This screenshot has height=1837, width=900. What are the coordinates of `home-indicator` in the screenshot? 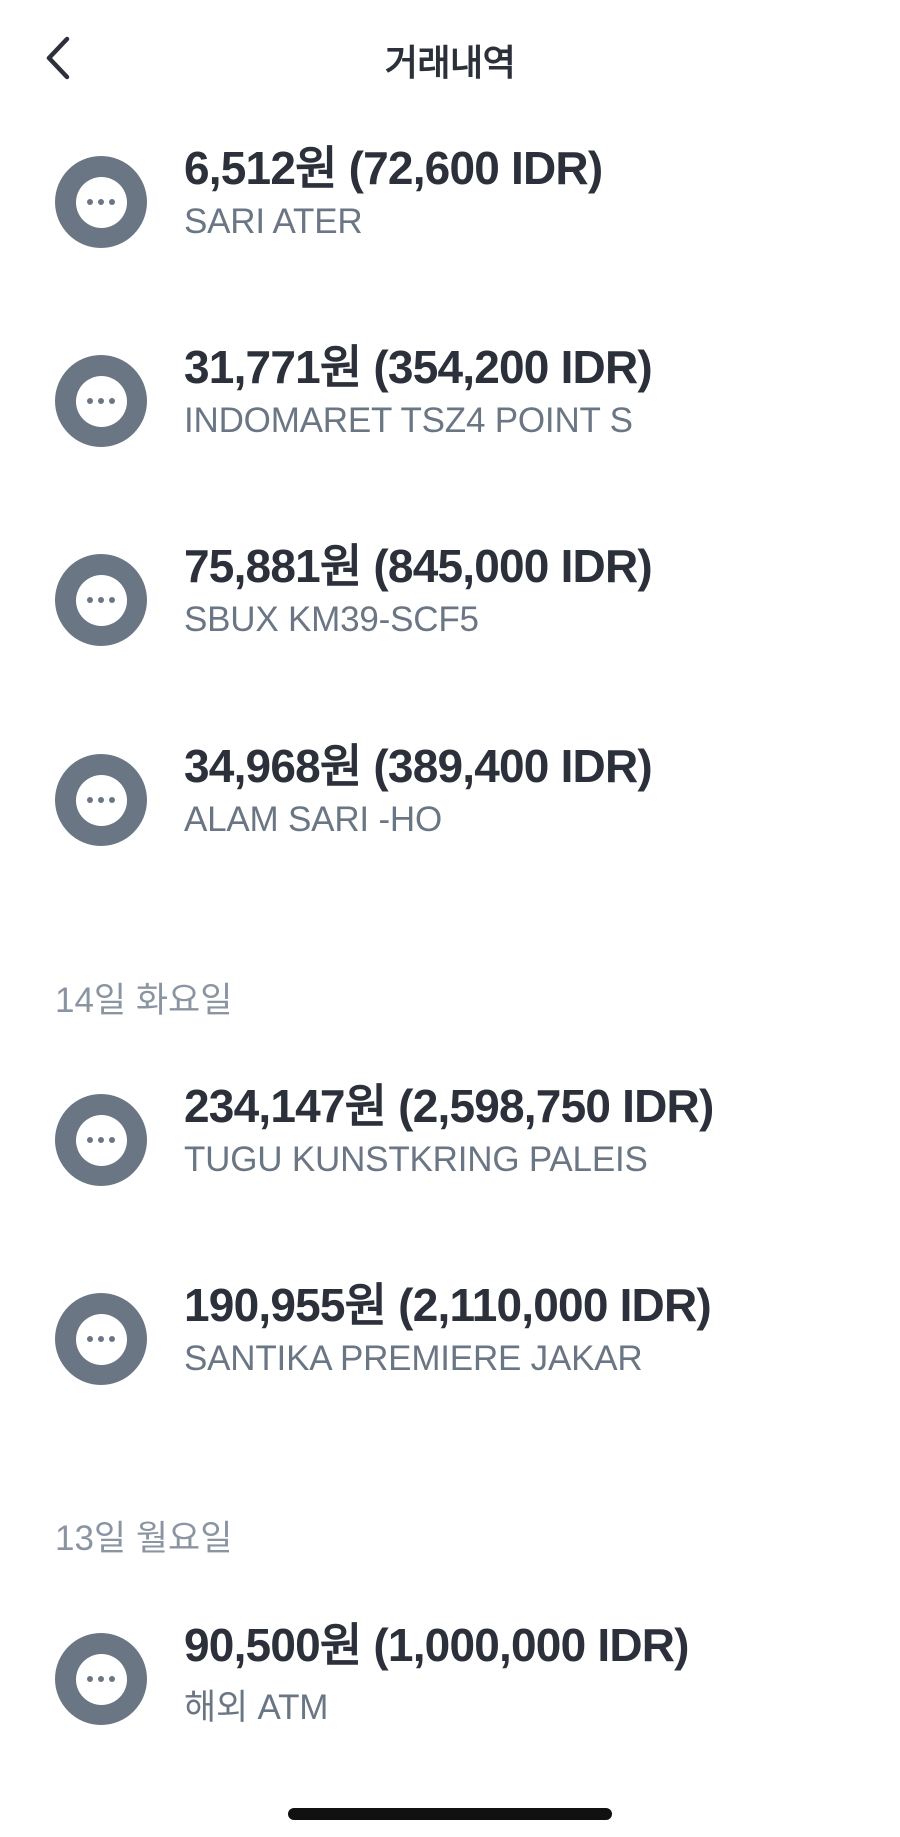 It's located at (450, 1814).